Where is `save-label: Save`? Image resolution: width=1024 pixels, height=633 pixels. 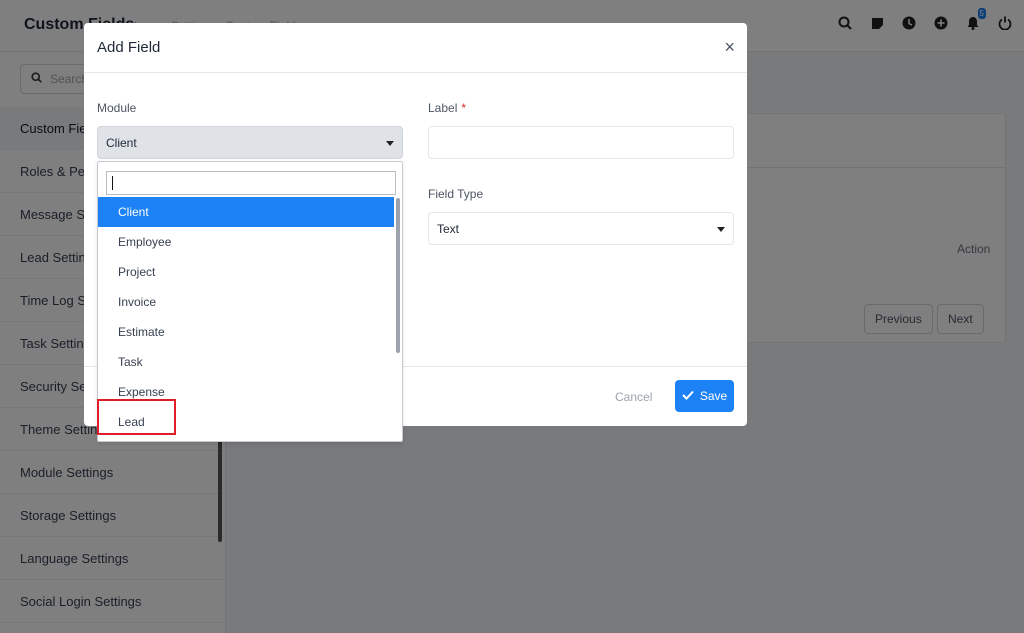
save-label: Save is located at coordinates (713, 396).